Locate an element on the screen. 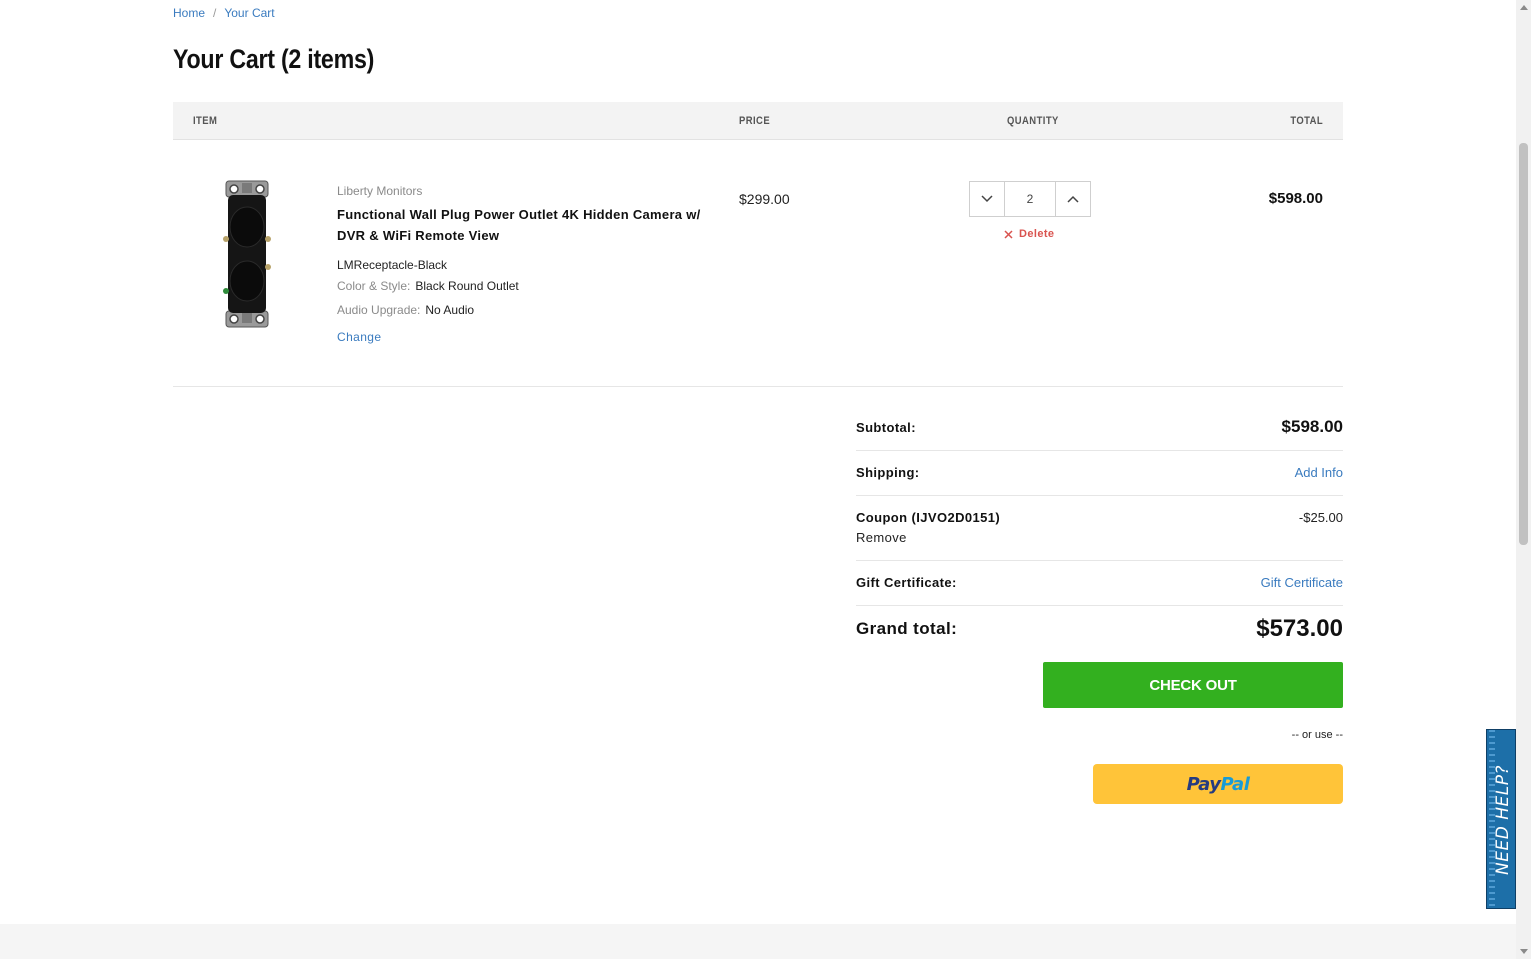  cart-table-header: ITEM PRICE QUANTITY TOTAL is located at coordinates (758, 121).